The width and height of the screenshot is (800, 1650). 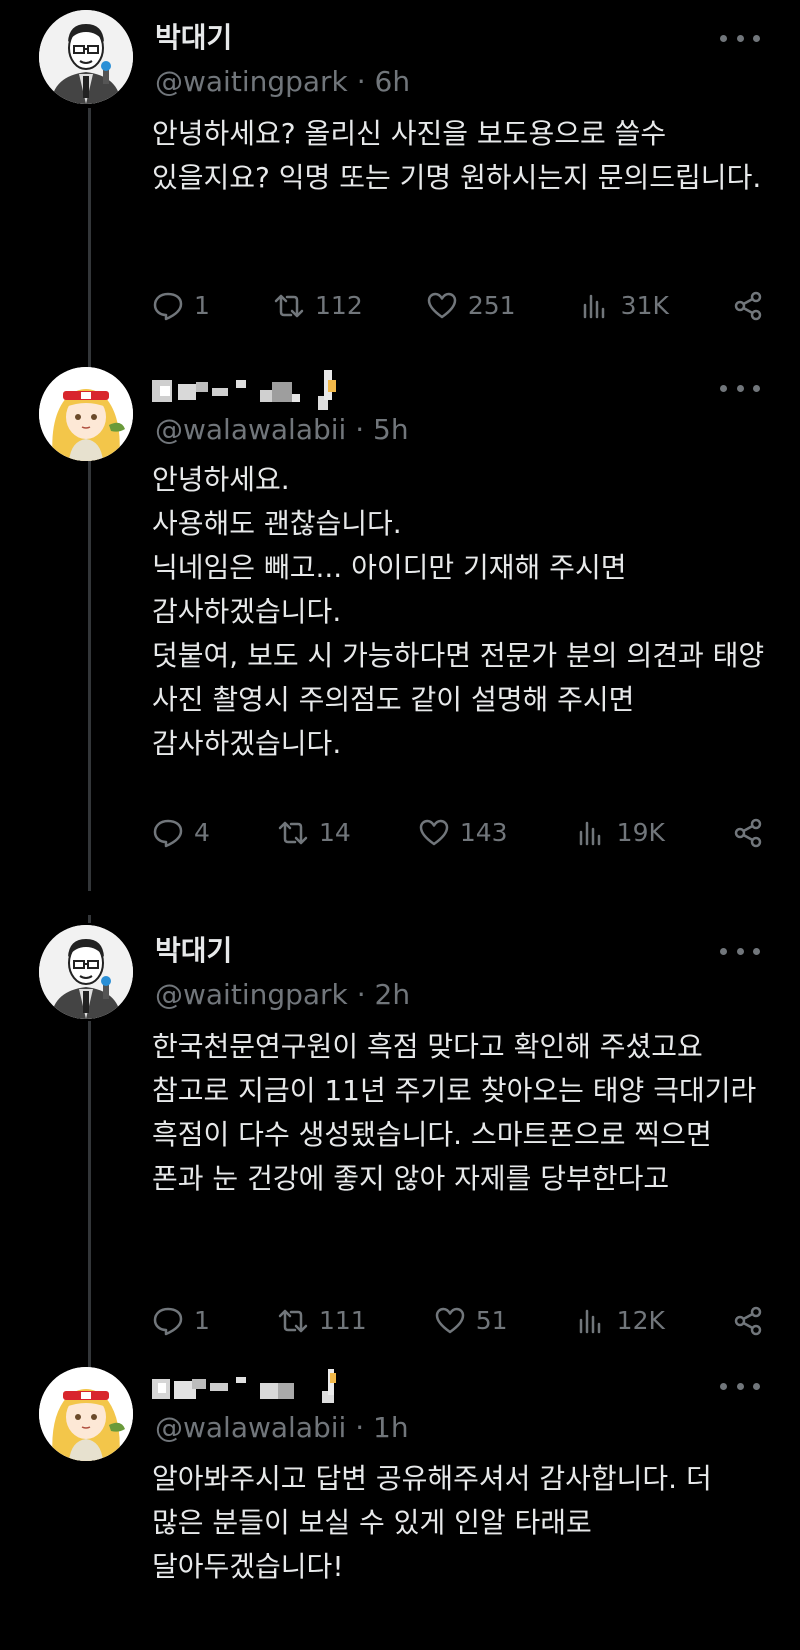 What do you see at coordinates (314, 833) in the screenshot?
I see `retweet-button: 14` at bounding box center [314, 833].